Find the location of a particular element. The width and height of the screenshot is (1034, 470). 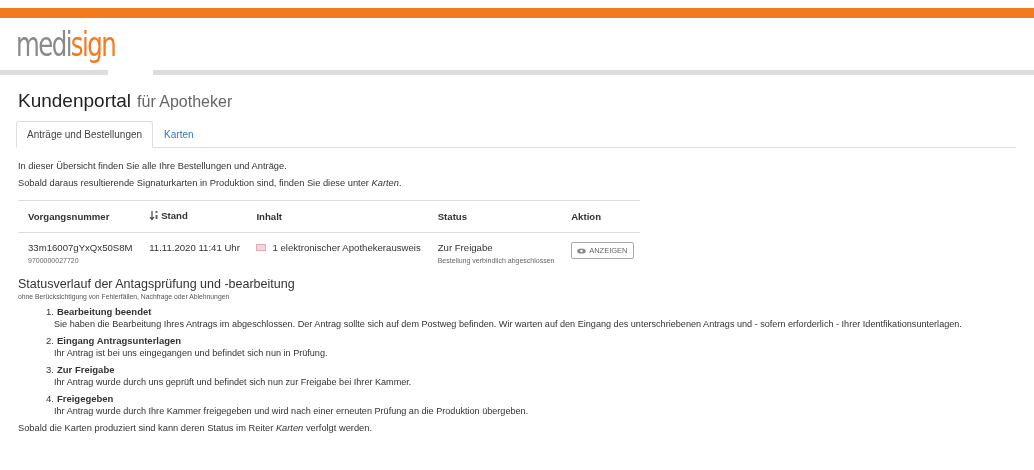

column-header: Inhalt is located at coordinates (269, 216).